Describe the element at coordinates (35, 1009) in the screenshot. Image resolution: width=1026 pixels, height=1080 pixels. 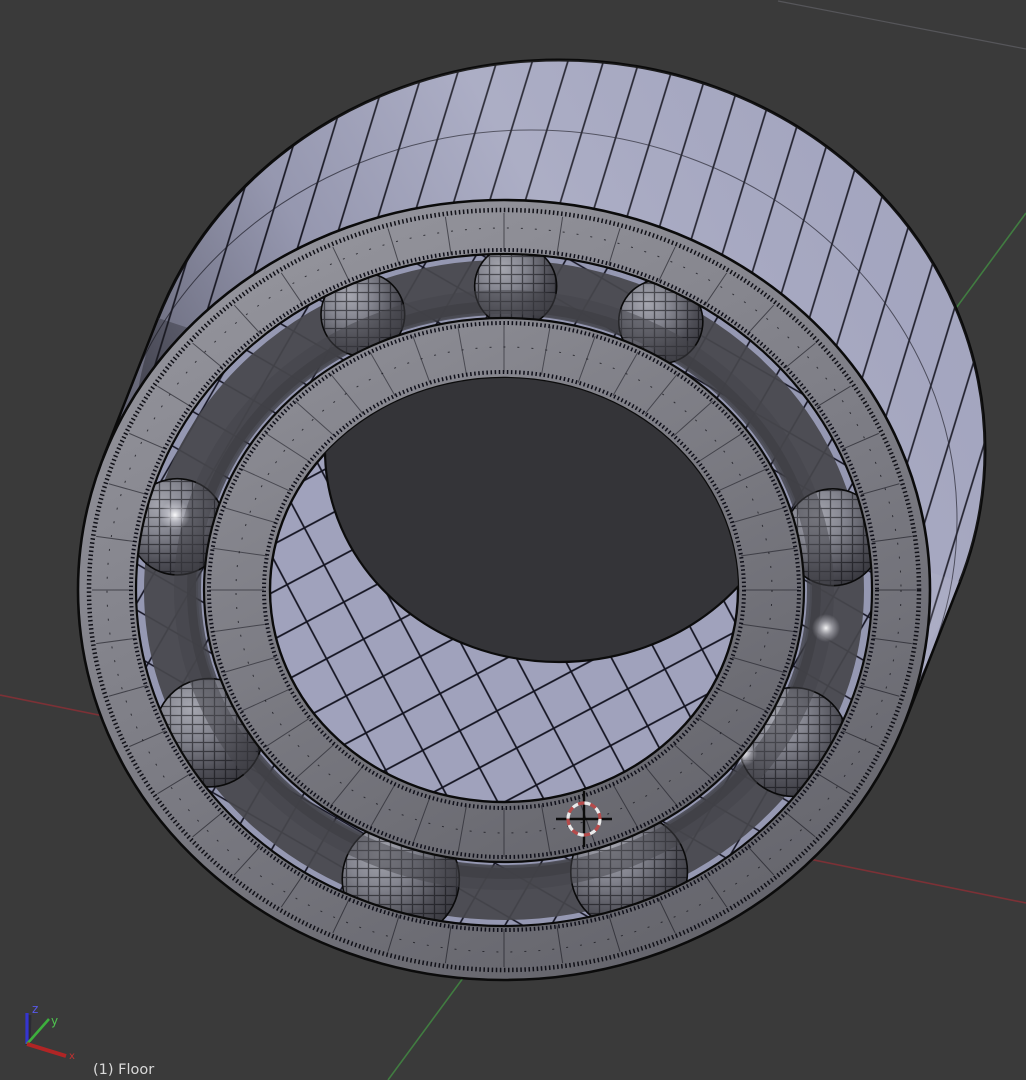
I see `gizmo-z-label: z` at that location.